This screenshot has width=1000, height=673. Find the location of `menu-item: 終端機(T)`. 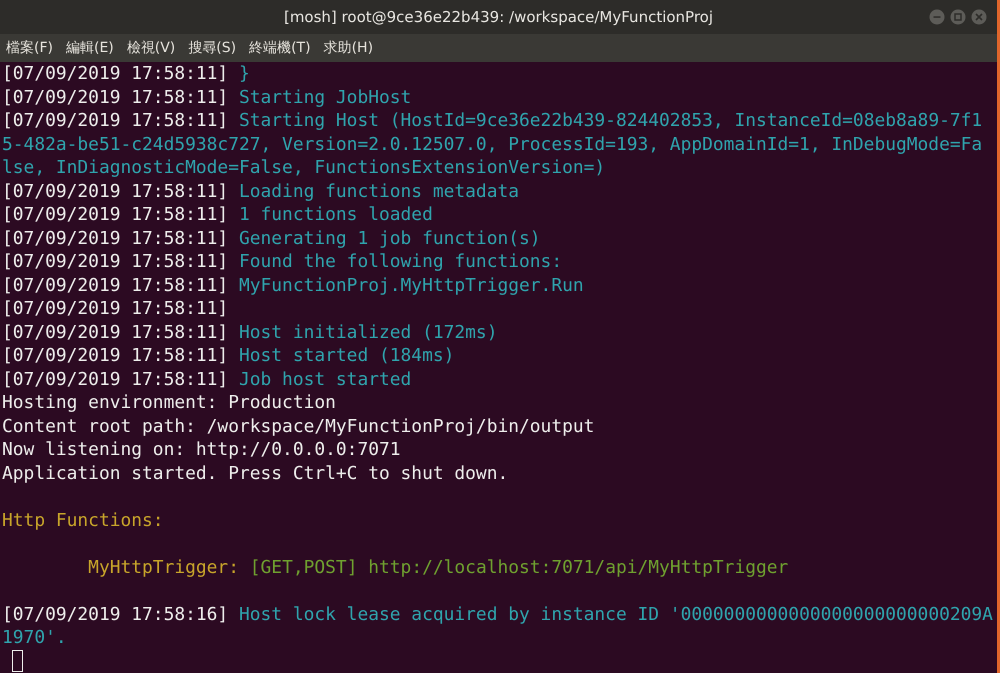

menu-item: 終端機(T) is located at coordinates (280, 48).